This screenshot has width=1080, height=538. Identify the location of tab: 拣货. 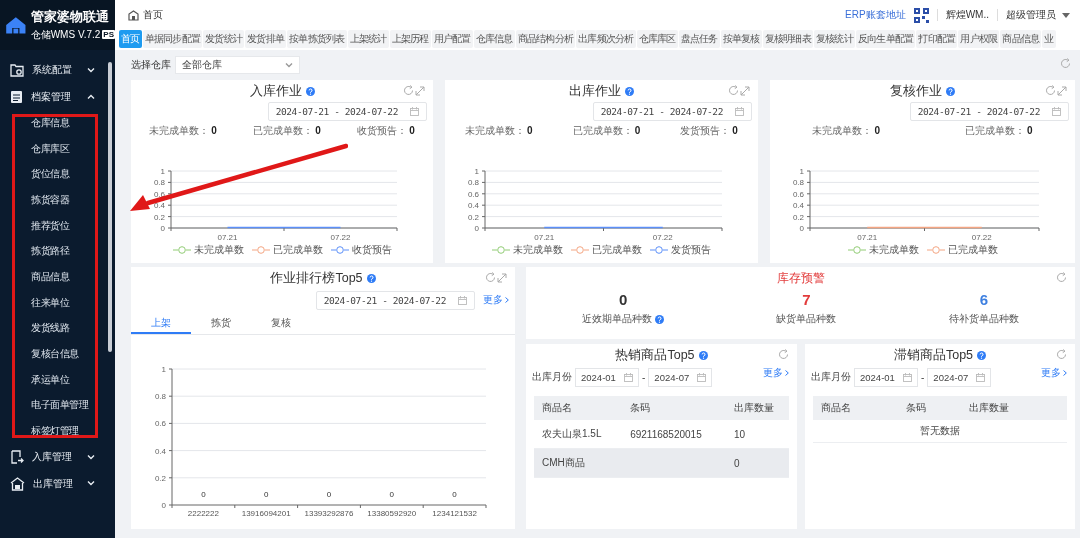
(221, 324).